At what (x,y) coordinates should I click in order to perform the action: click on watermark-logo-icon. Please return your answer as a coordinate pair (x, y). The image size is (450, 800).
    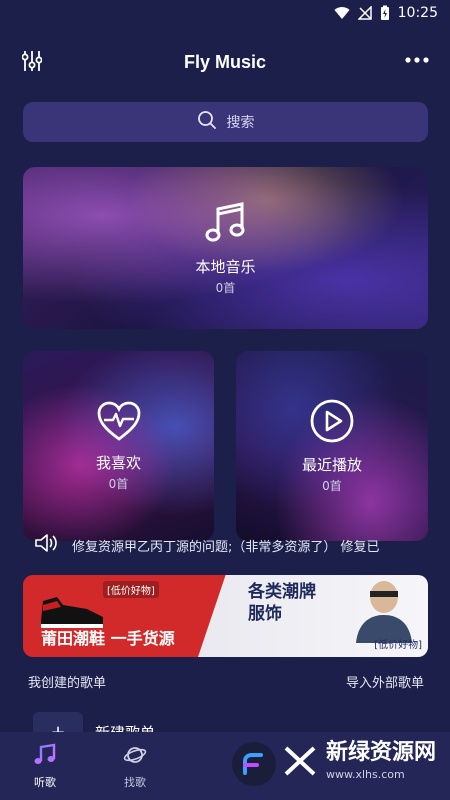
    Looking at the image, I should click on (253, 764).